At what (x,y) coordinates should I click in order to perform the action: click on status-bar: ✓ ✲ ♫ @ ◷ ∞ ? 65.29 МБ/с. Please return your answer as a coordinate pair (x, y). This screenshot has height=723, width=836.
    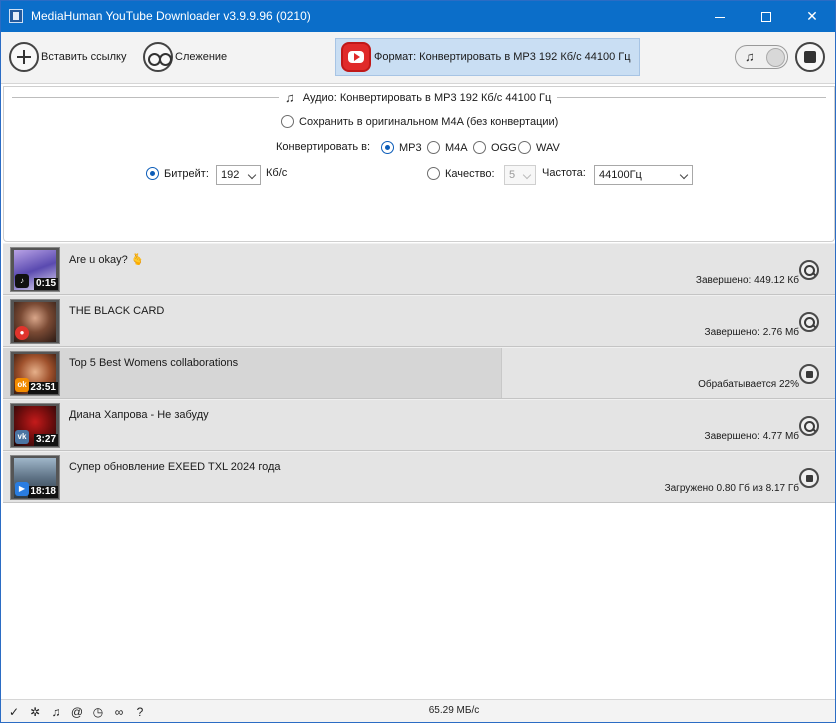
    Looking at the image, I should click on (418, 710).